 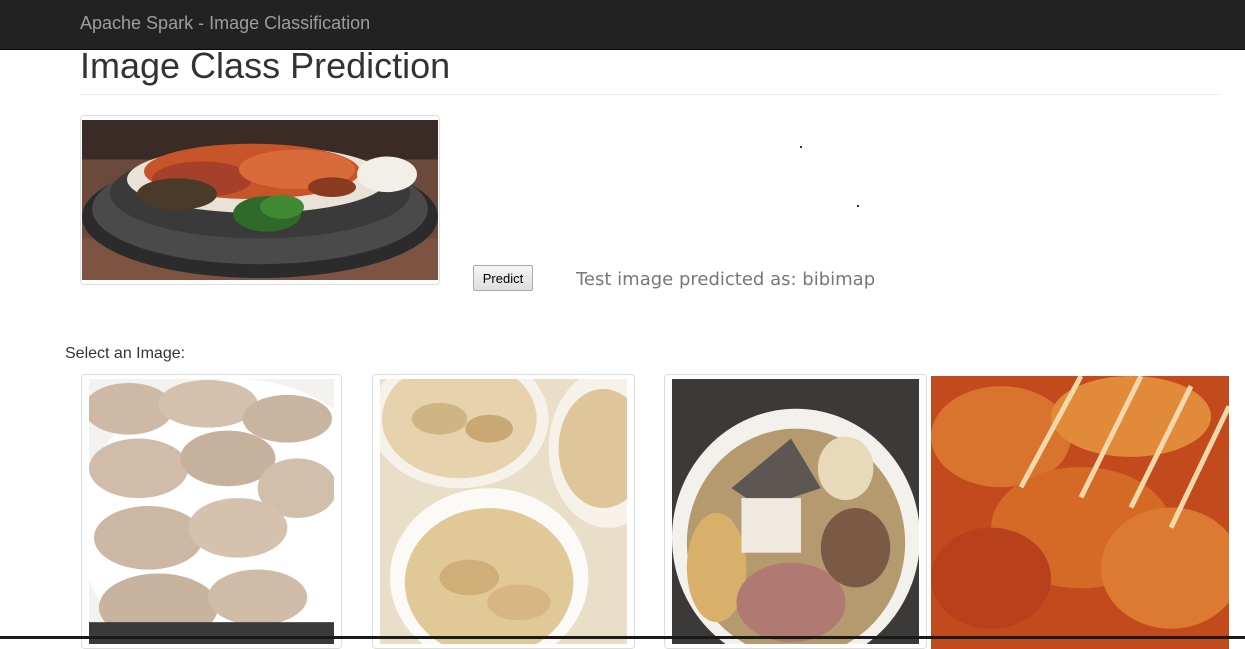 I want to click on fried-dumplings-photo, so click(x=503, y=511).